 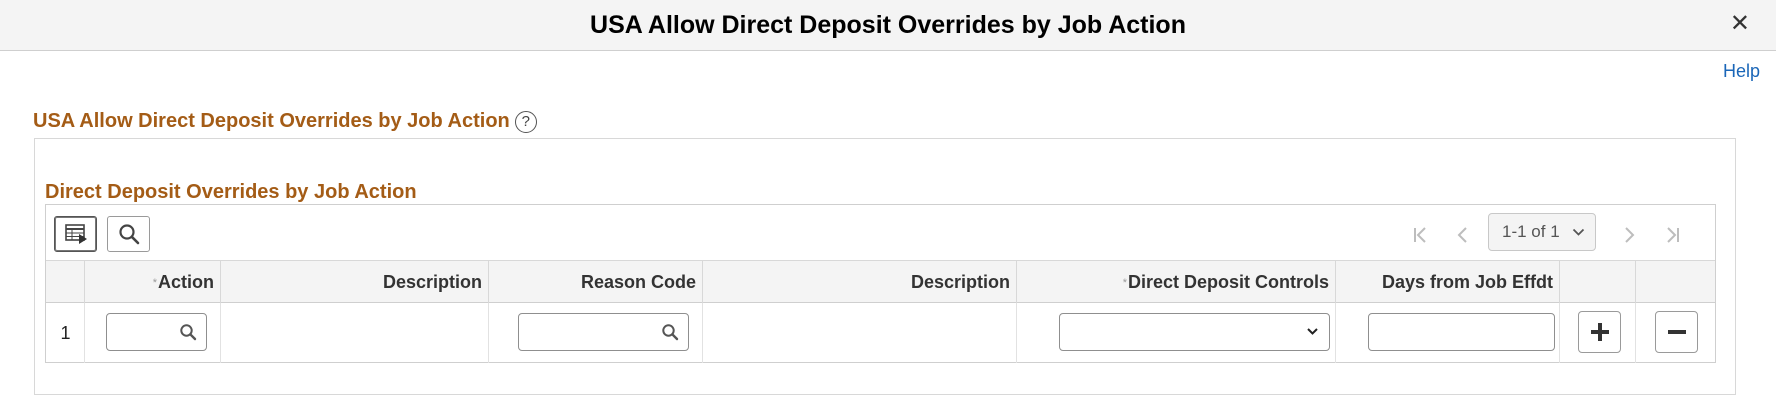 I want to click on delete-row-button, so click(x=1676, y=332).